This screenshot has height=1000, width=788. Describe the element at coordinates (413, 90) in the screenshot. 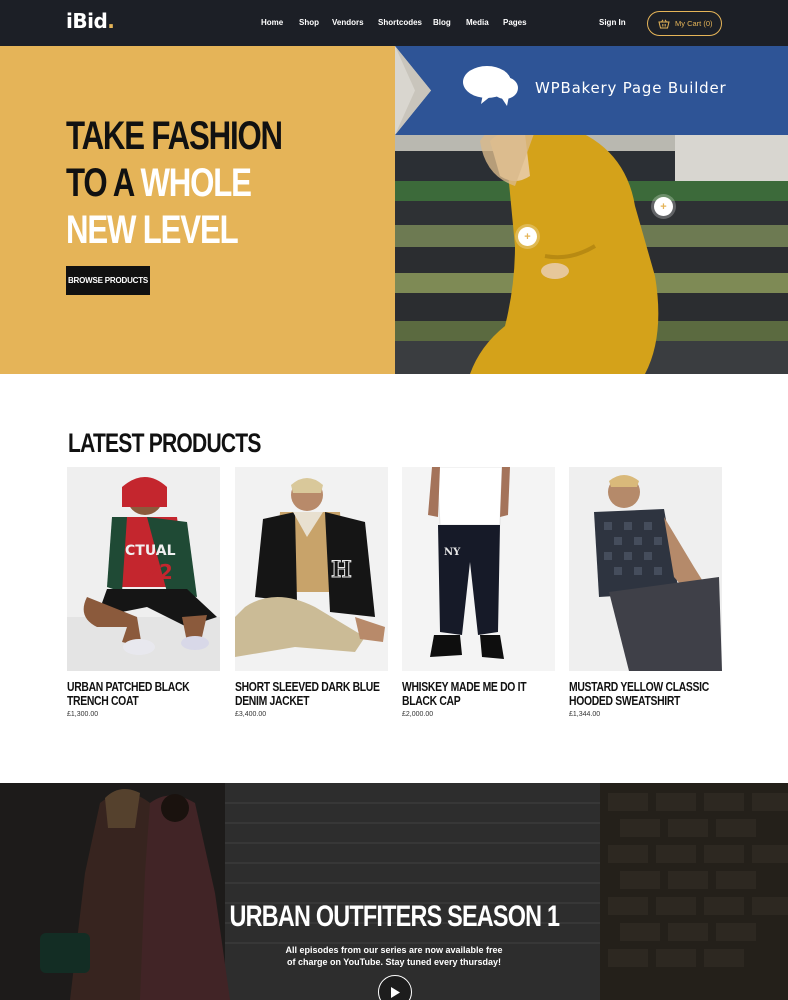

I see `banner-arrow-shape` at that location.